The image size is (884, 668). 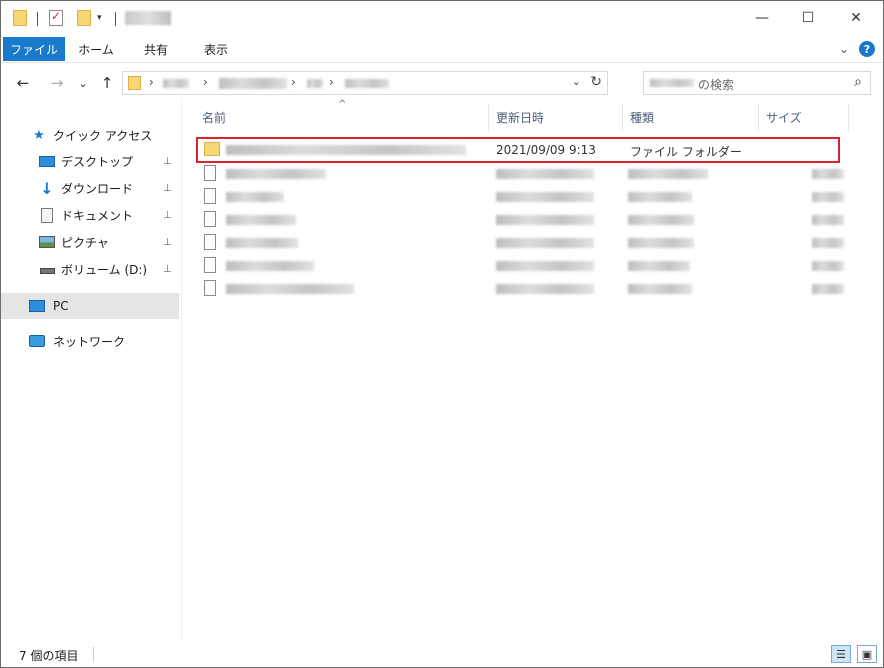 What do you see at coordinates (37, 306) in the screenshot?
I see `pc-icon` at bounding box center [37, 306].